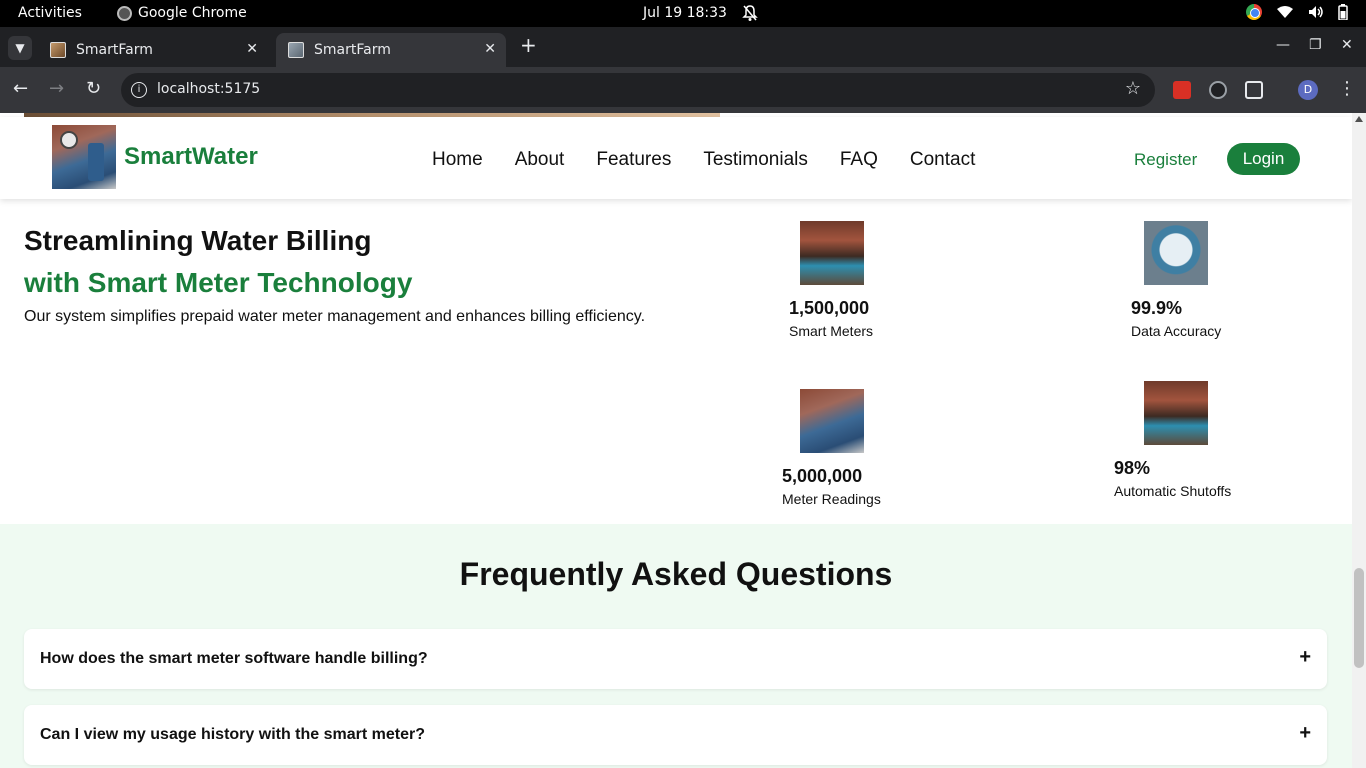  Describe the element at coordinates (1347, 45) in the screenshot. I see `window-close-icon: ✕` at that location.